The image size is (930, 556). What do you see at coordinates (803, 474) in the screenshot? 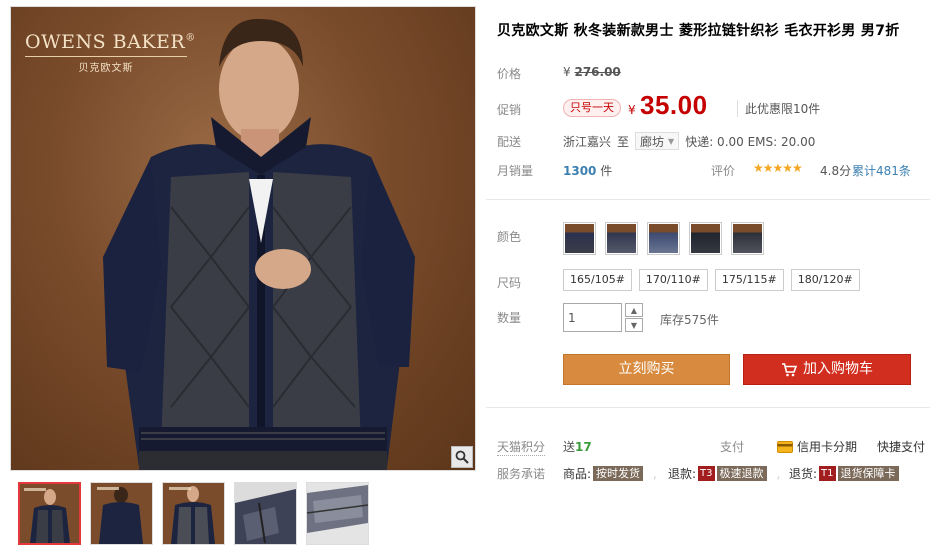
I see `service-name: 退货:` at bounding box center [803, 474].